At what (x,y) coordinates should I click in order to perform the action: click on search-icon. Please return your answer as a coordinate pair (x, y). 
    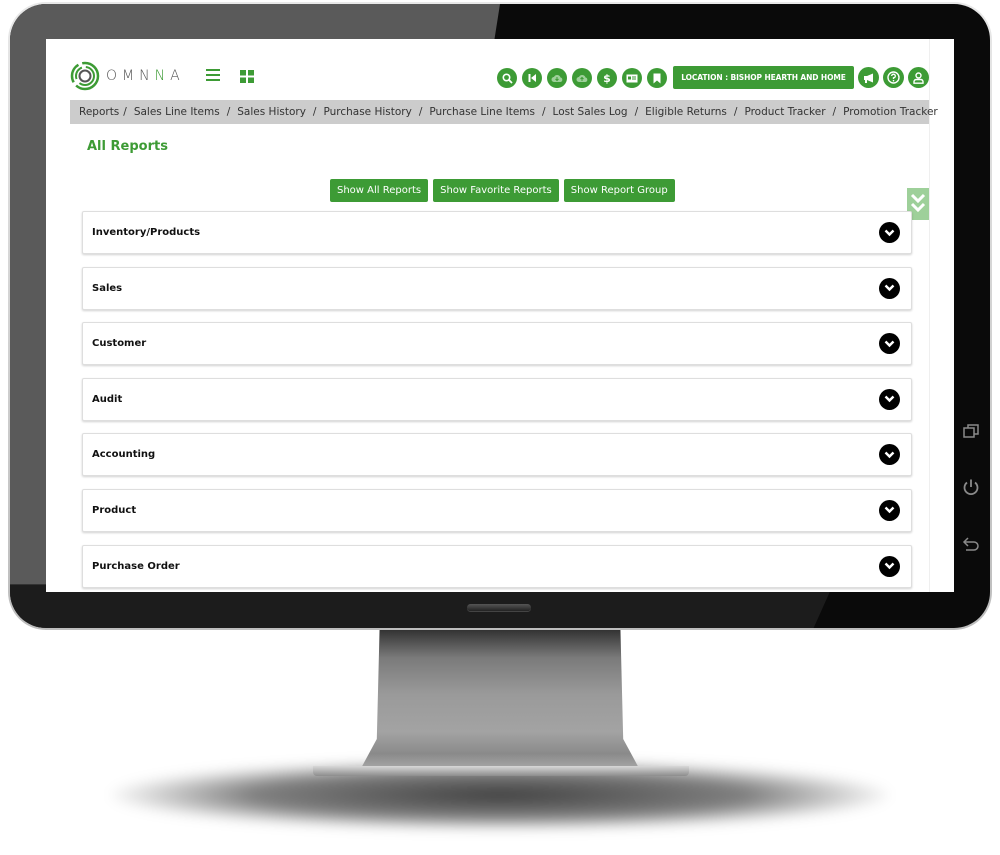
    Looking at the image, I should click on (507, 78).